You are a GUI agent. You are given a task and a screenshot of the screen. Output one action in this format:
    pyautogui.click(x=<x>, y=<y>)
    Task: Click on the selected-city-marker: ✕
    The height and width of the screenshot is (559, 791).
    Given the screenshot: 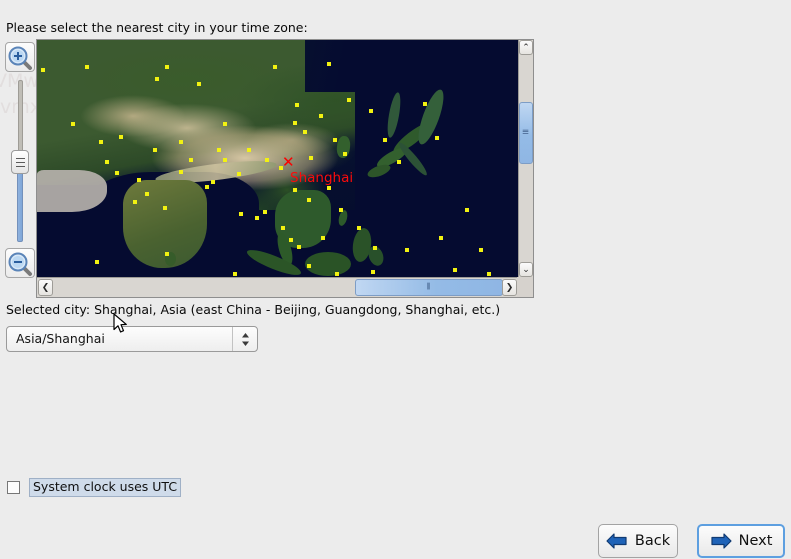 What is the action you would take?
    pyautogui.click(x=288, y=162)
    